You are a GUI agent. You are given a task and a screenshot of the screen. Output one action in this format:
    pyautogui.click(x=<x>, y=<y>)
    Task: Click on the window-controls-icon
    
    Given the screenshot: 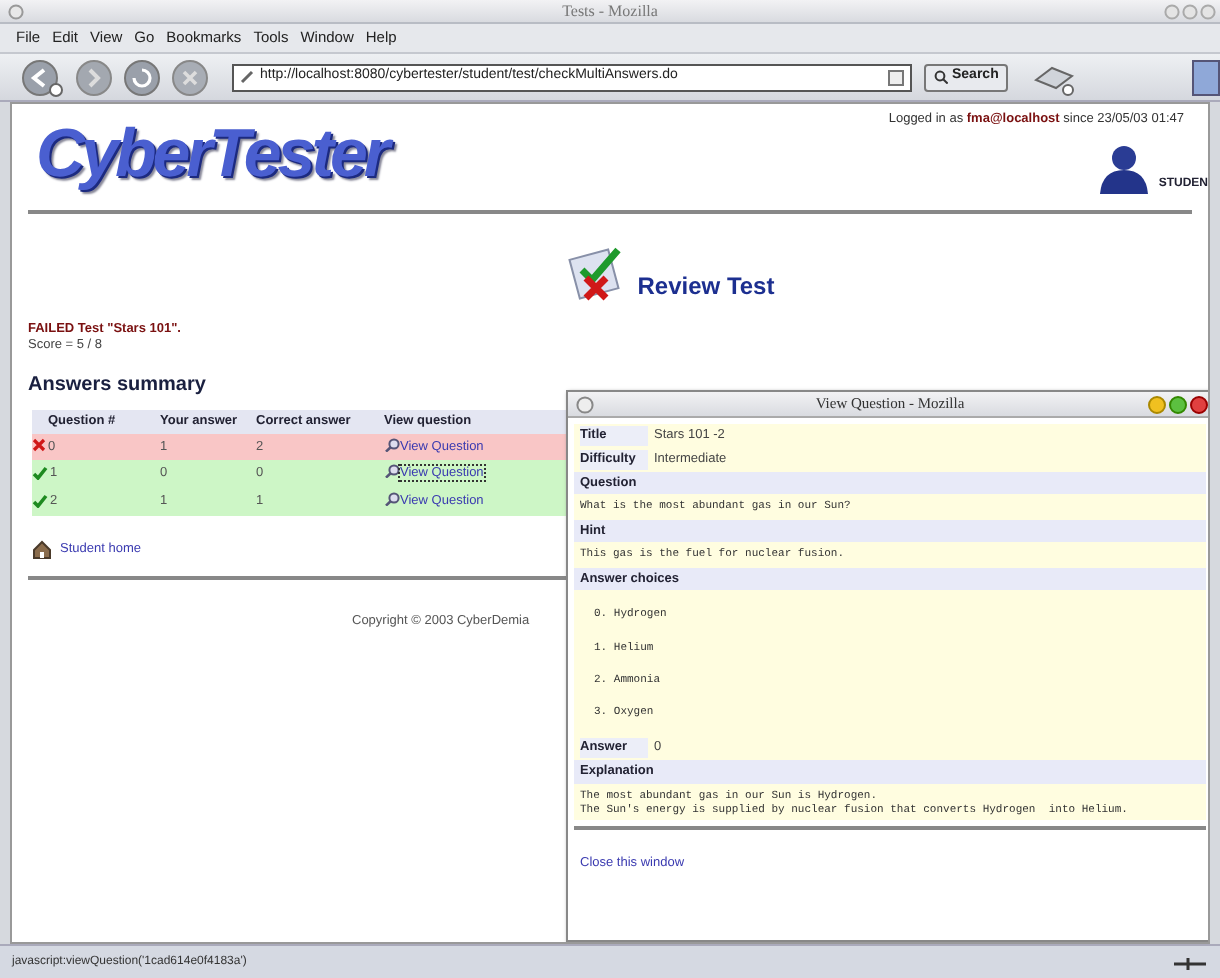 What is the action you would take?
    pyautogui.click(x=1178, y=405)
    